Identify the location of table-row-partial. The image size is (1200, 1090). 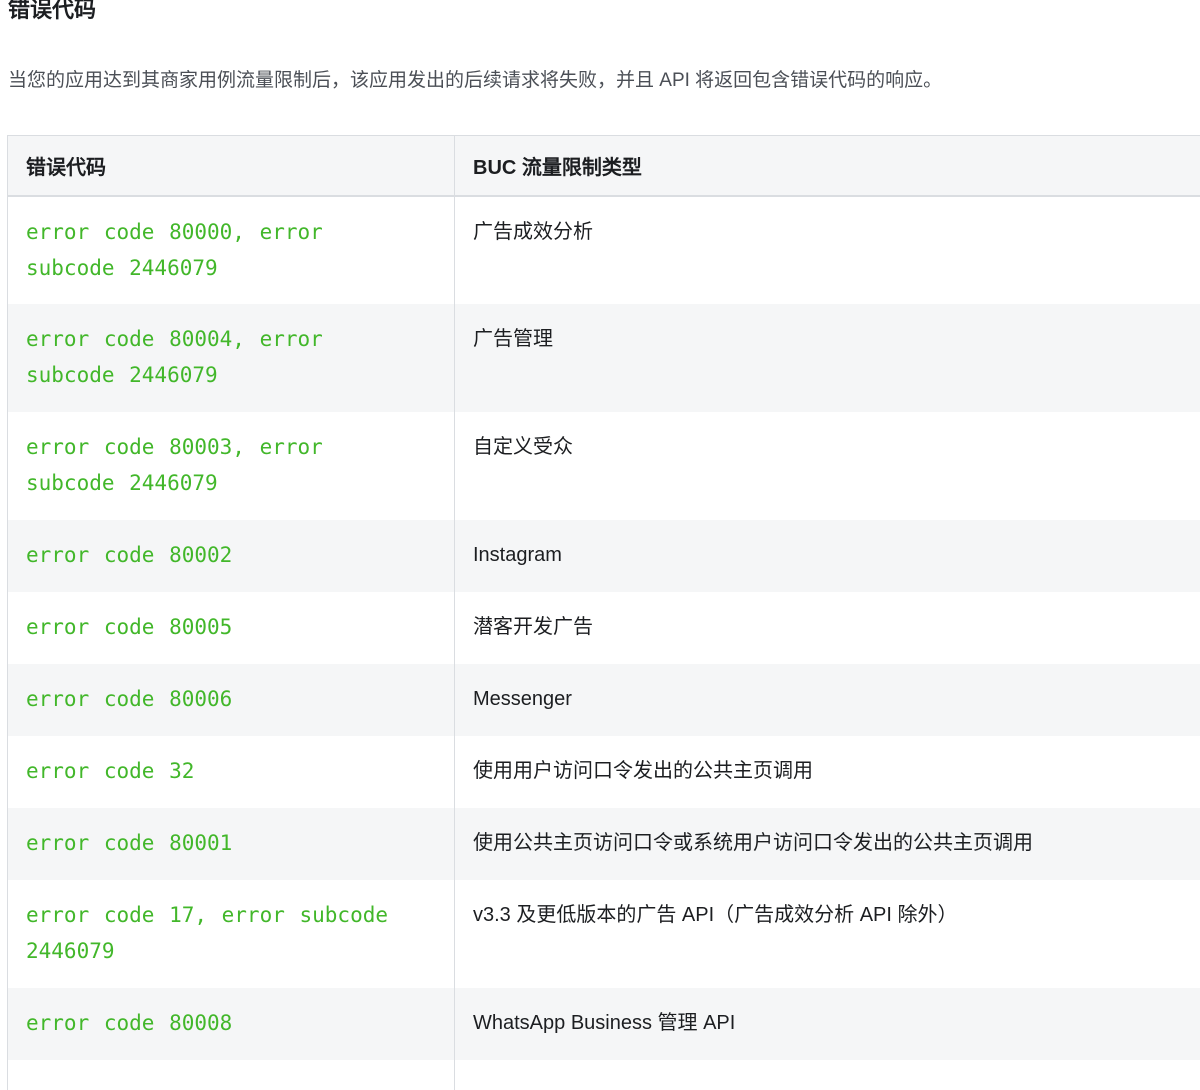
(604, 1075).